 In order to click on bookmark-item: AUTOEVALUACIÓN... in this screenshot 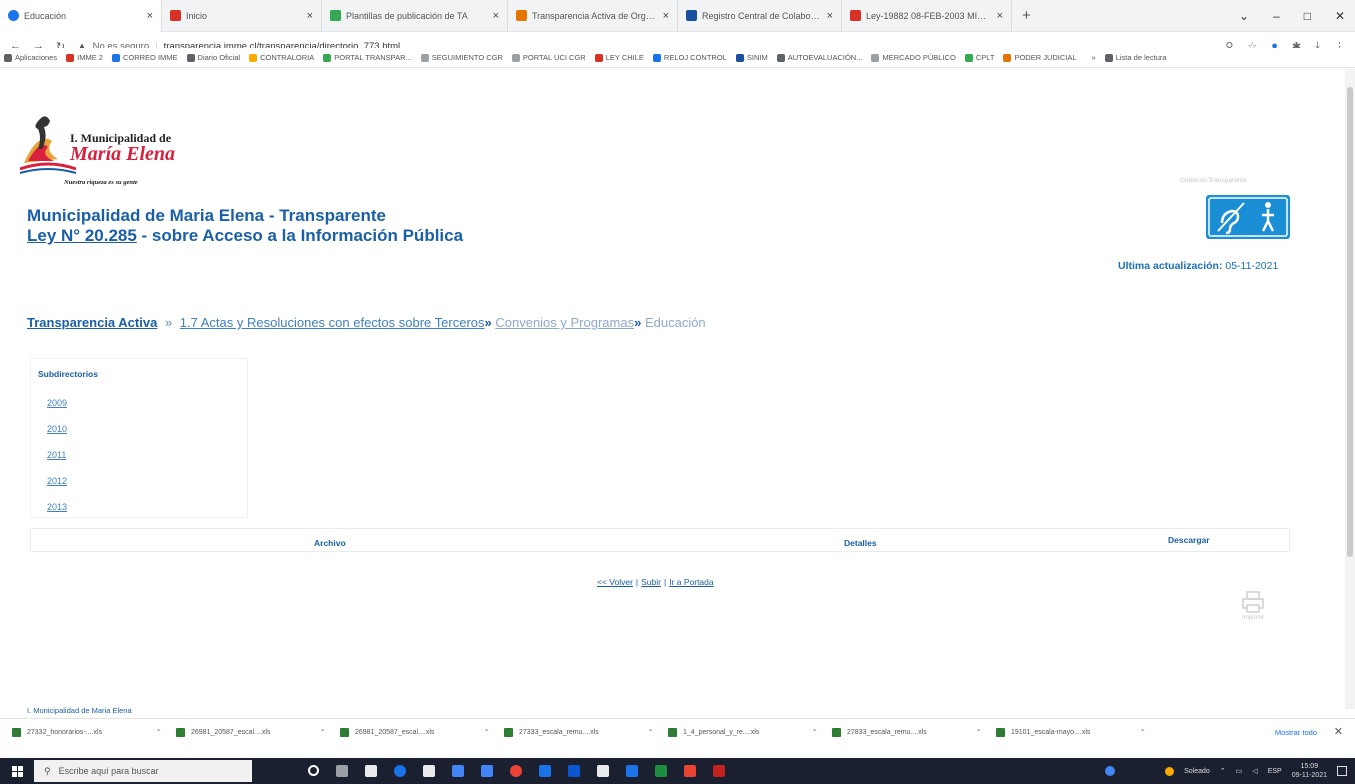, I will do `click(819, 57)`.